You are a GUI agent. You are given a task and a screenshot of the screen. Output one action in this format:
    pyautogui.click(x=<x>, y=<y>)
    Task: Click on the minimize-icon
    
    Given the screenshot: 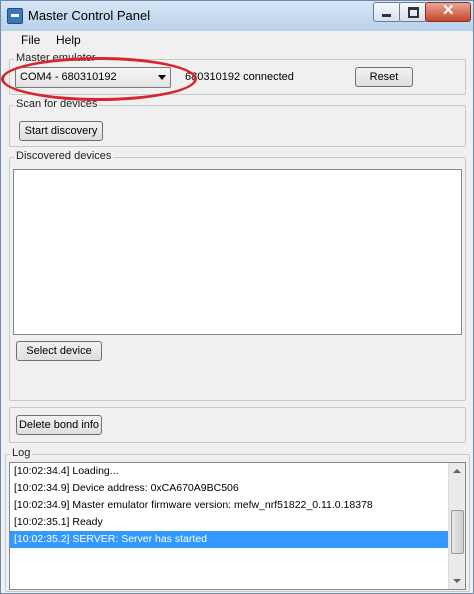 What is the action you would take?
    pyautogui.click(x=386, y=15)
    